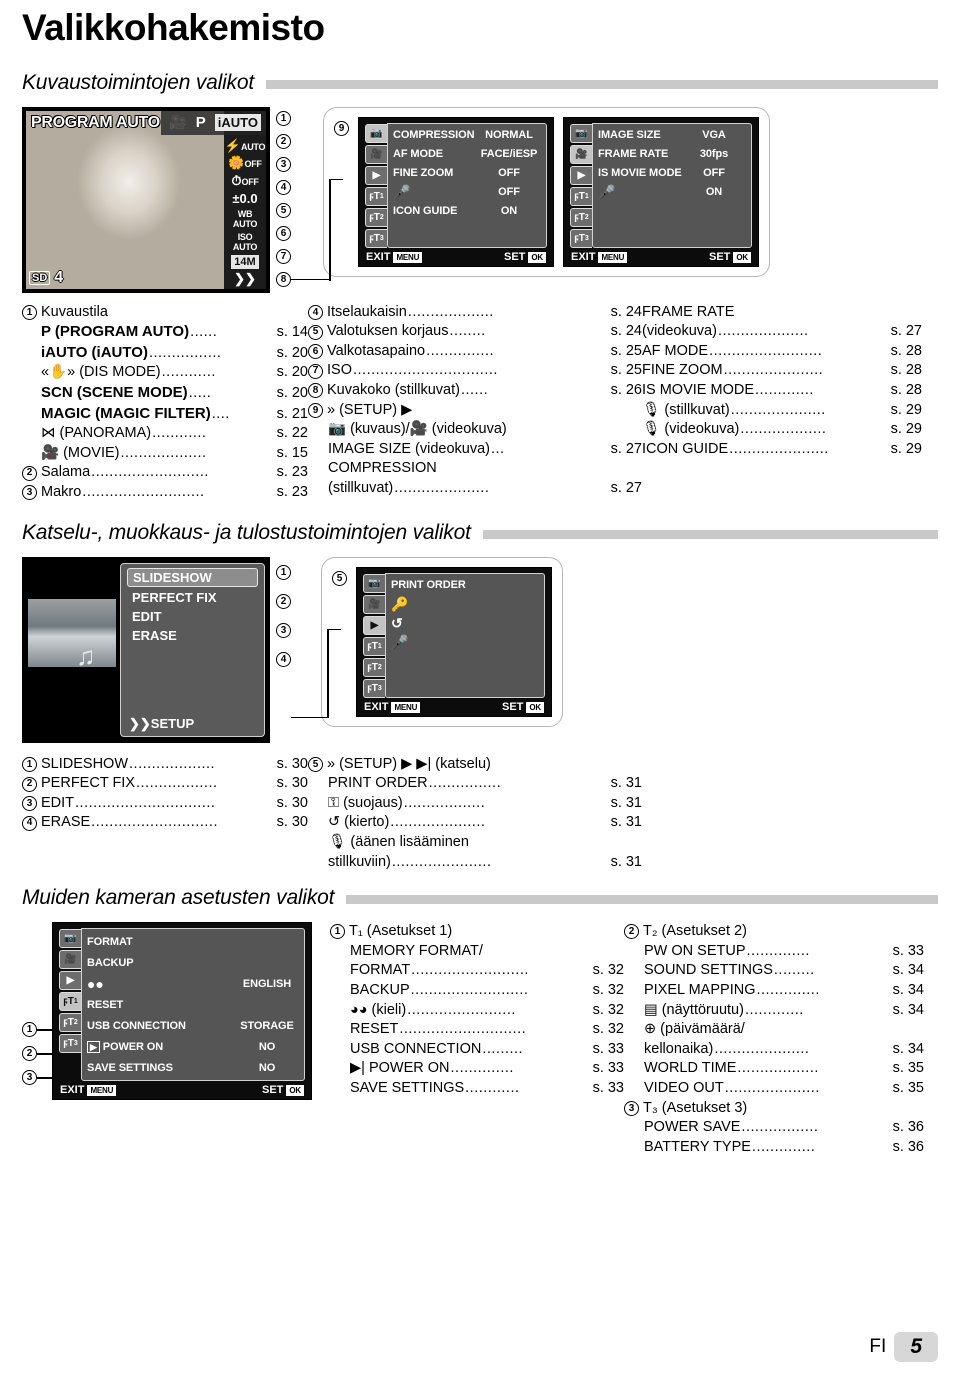  What do you see at coordinates (245, 279) in the screenshot?
I see `setup-icon: ❯❯` at bounding box center [245, 279].